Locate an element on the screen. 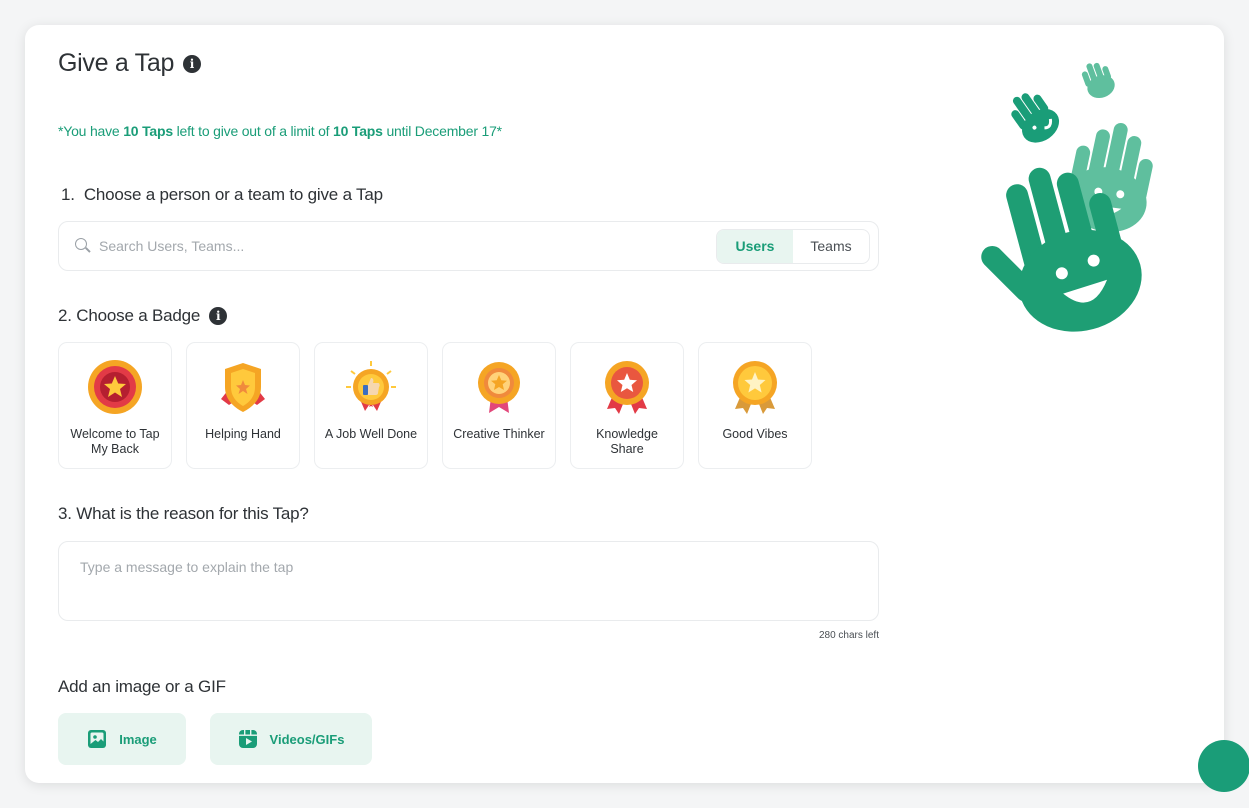  badge-card: Helping Hand is located at coordinates (243, 405).